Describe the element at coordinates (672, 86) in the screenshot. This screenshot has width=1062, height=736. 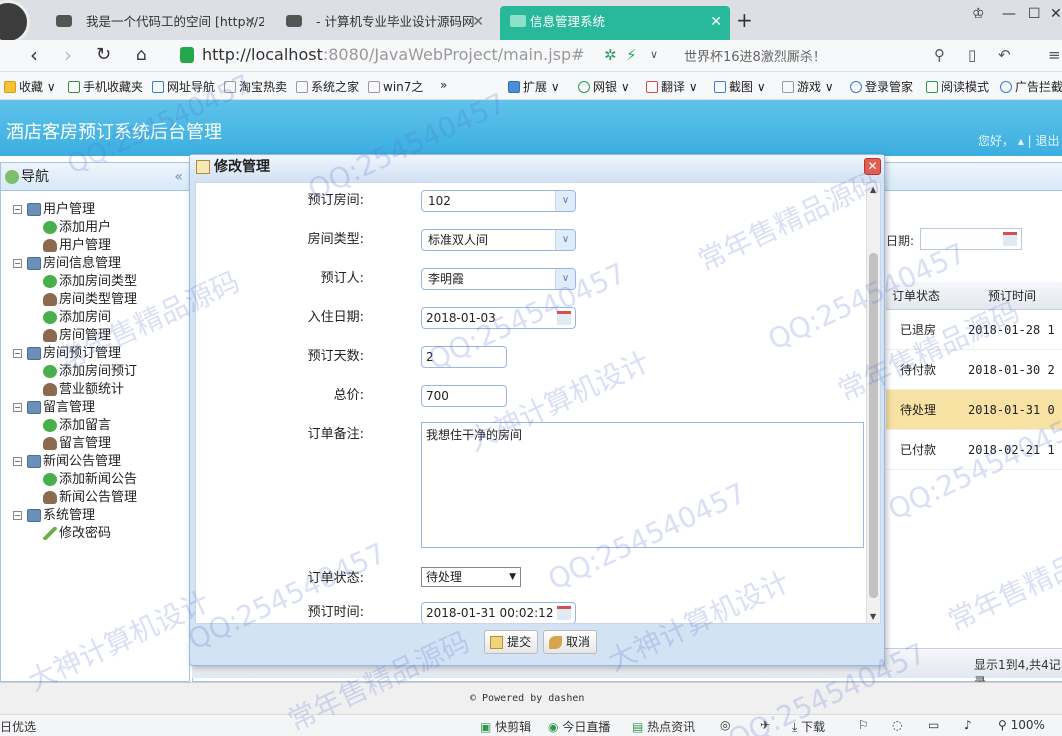
I see `bookmark-item: 翻译 ∨` at that location.